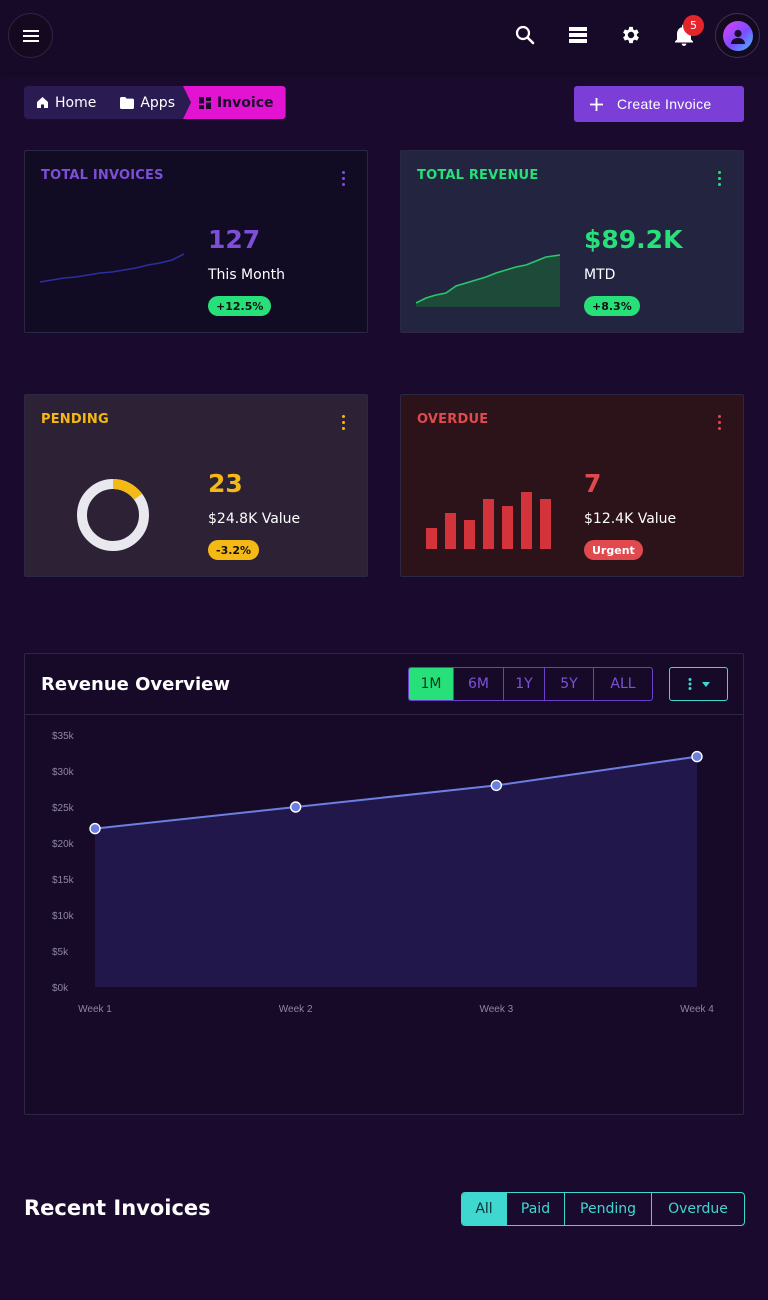  I want to click on plus-icon, so click(596, 104).